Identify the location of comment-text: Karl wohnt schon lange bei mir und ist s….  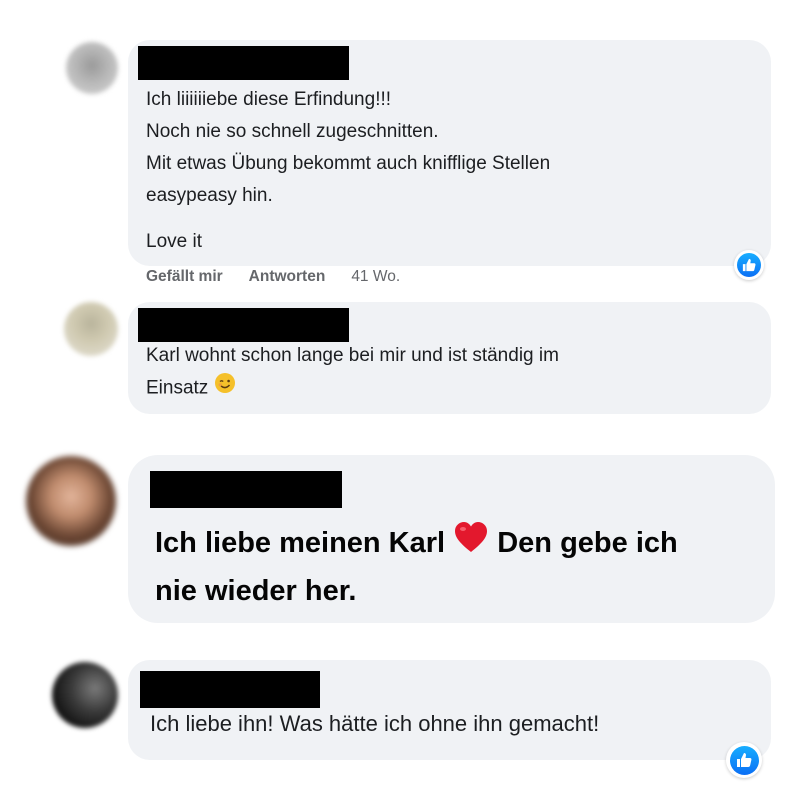
(446, 372).